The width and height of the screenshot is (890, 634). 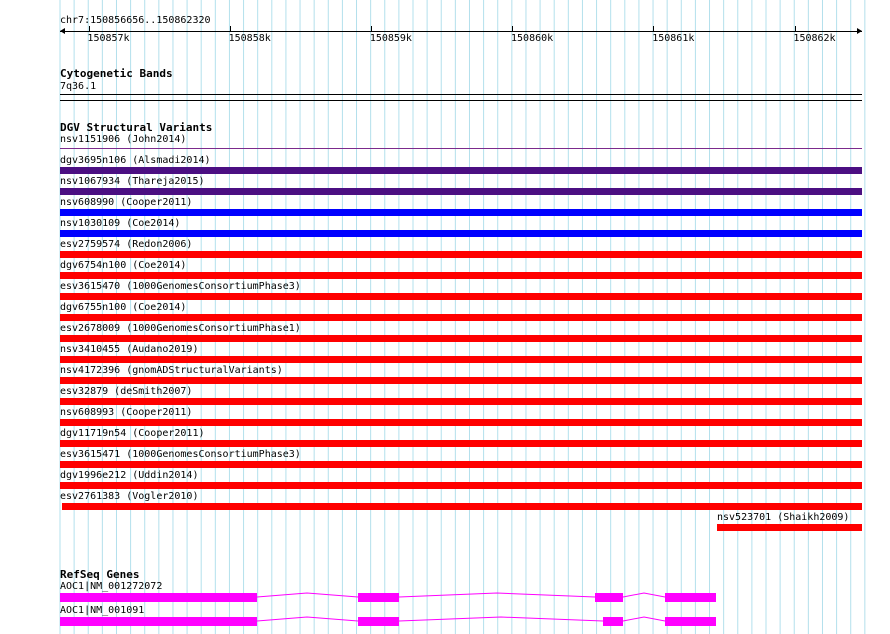 I want to click on refseq-track-title: RefSeq Genes, so click(x=100, y=574).